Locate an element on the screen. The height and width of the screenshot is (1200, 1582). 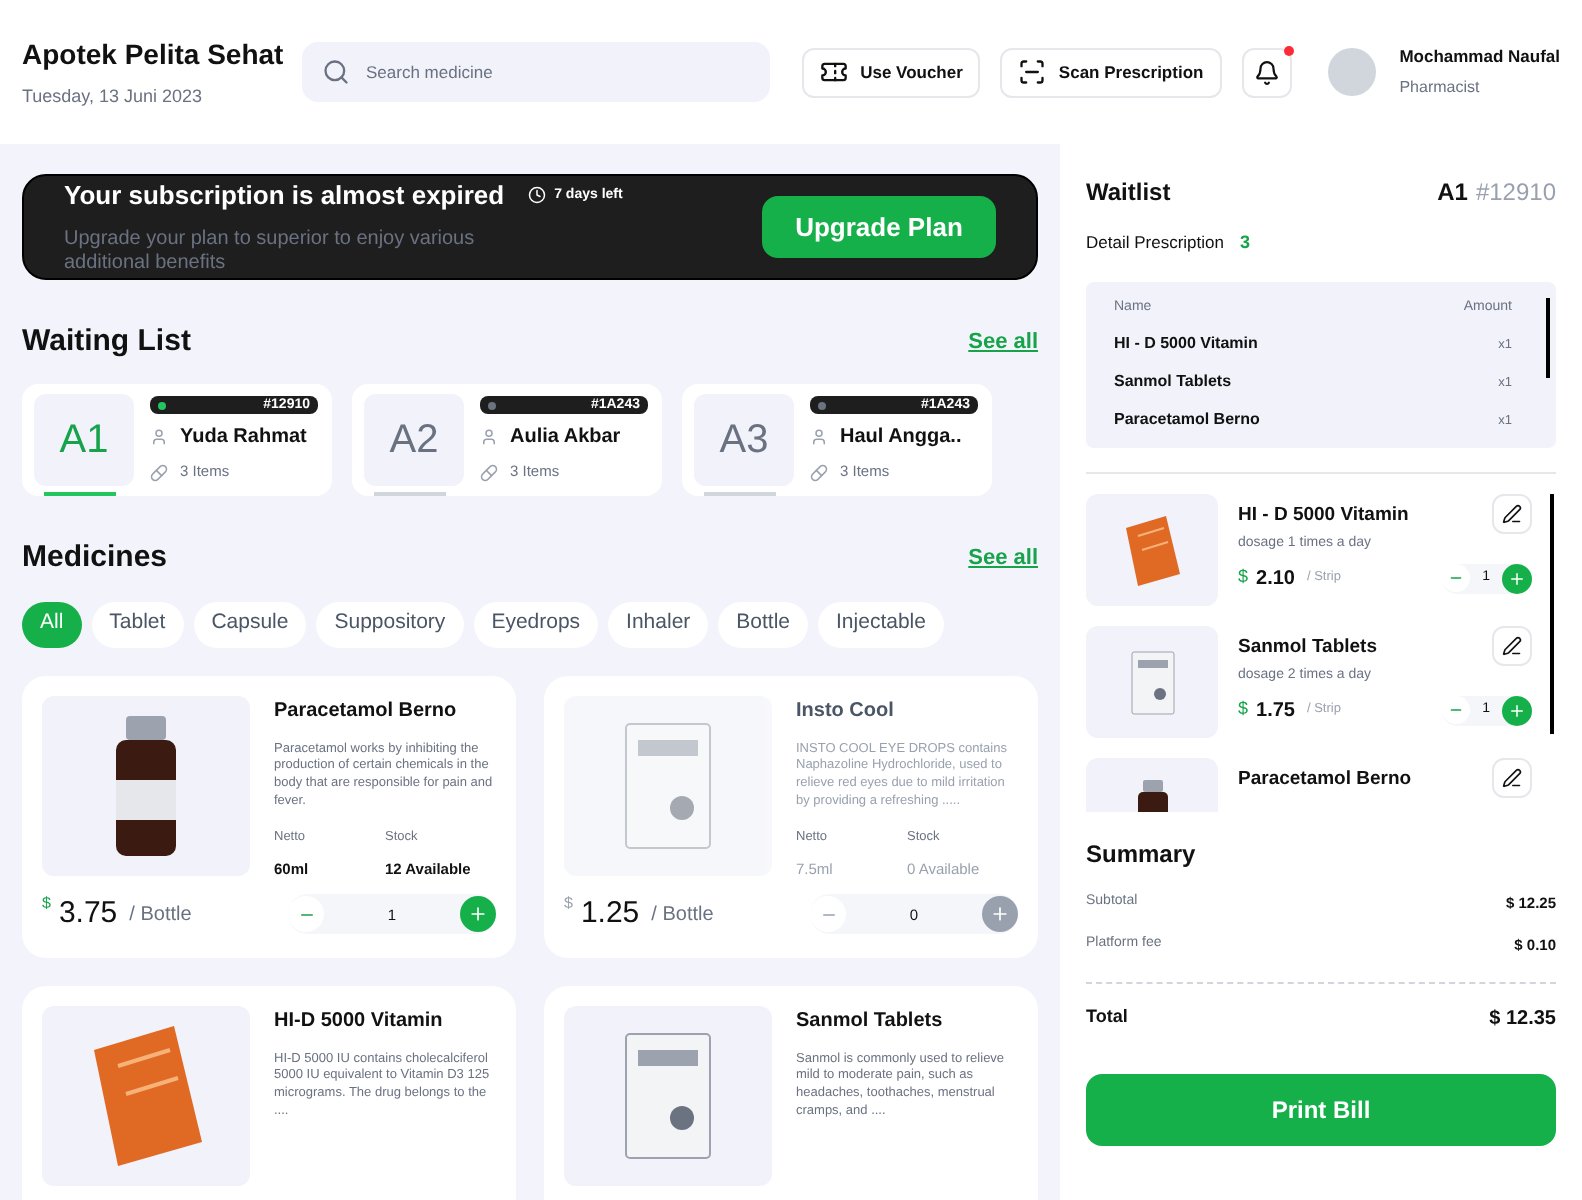
search-icon is located at coordinates (336, 72).